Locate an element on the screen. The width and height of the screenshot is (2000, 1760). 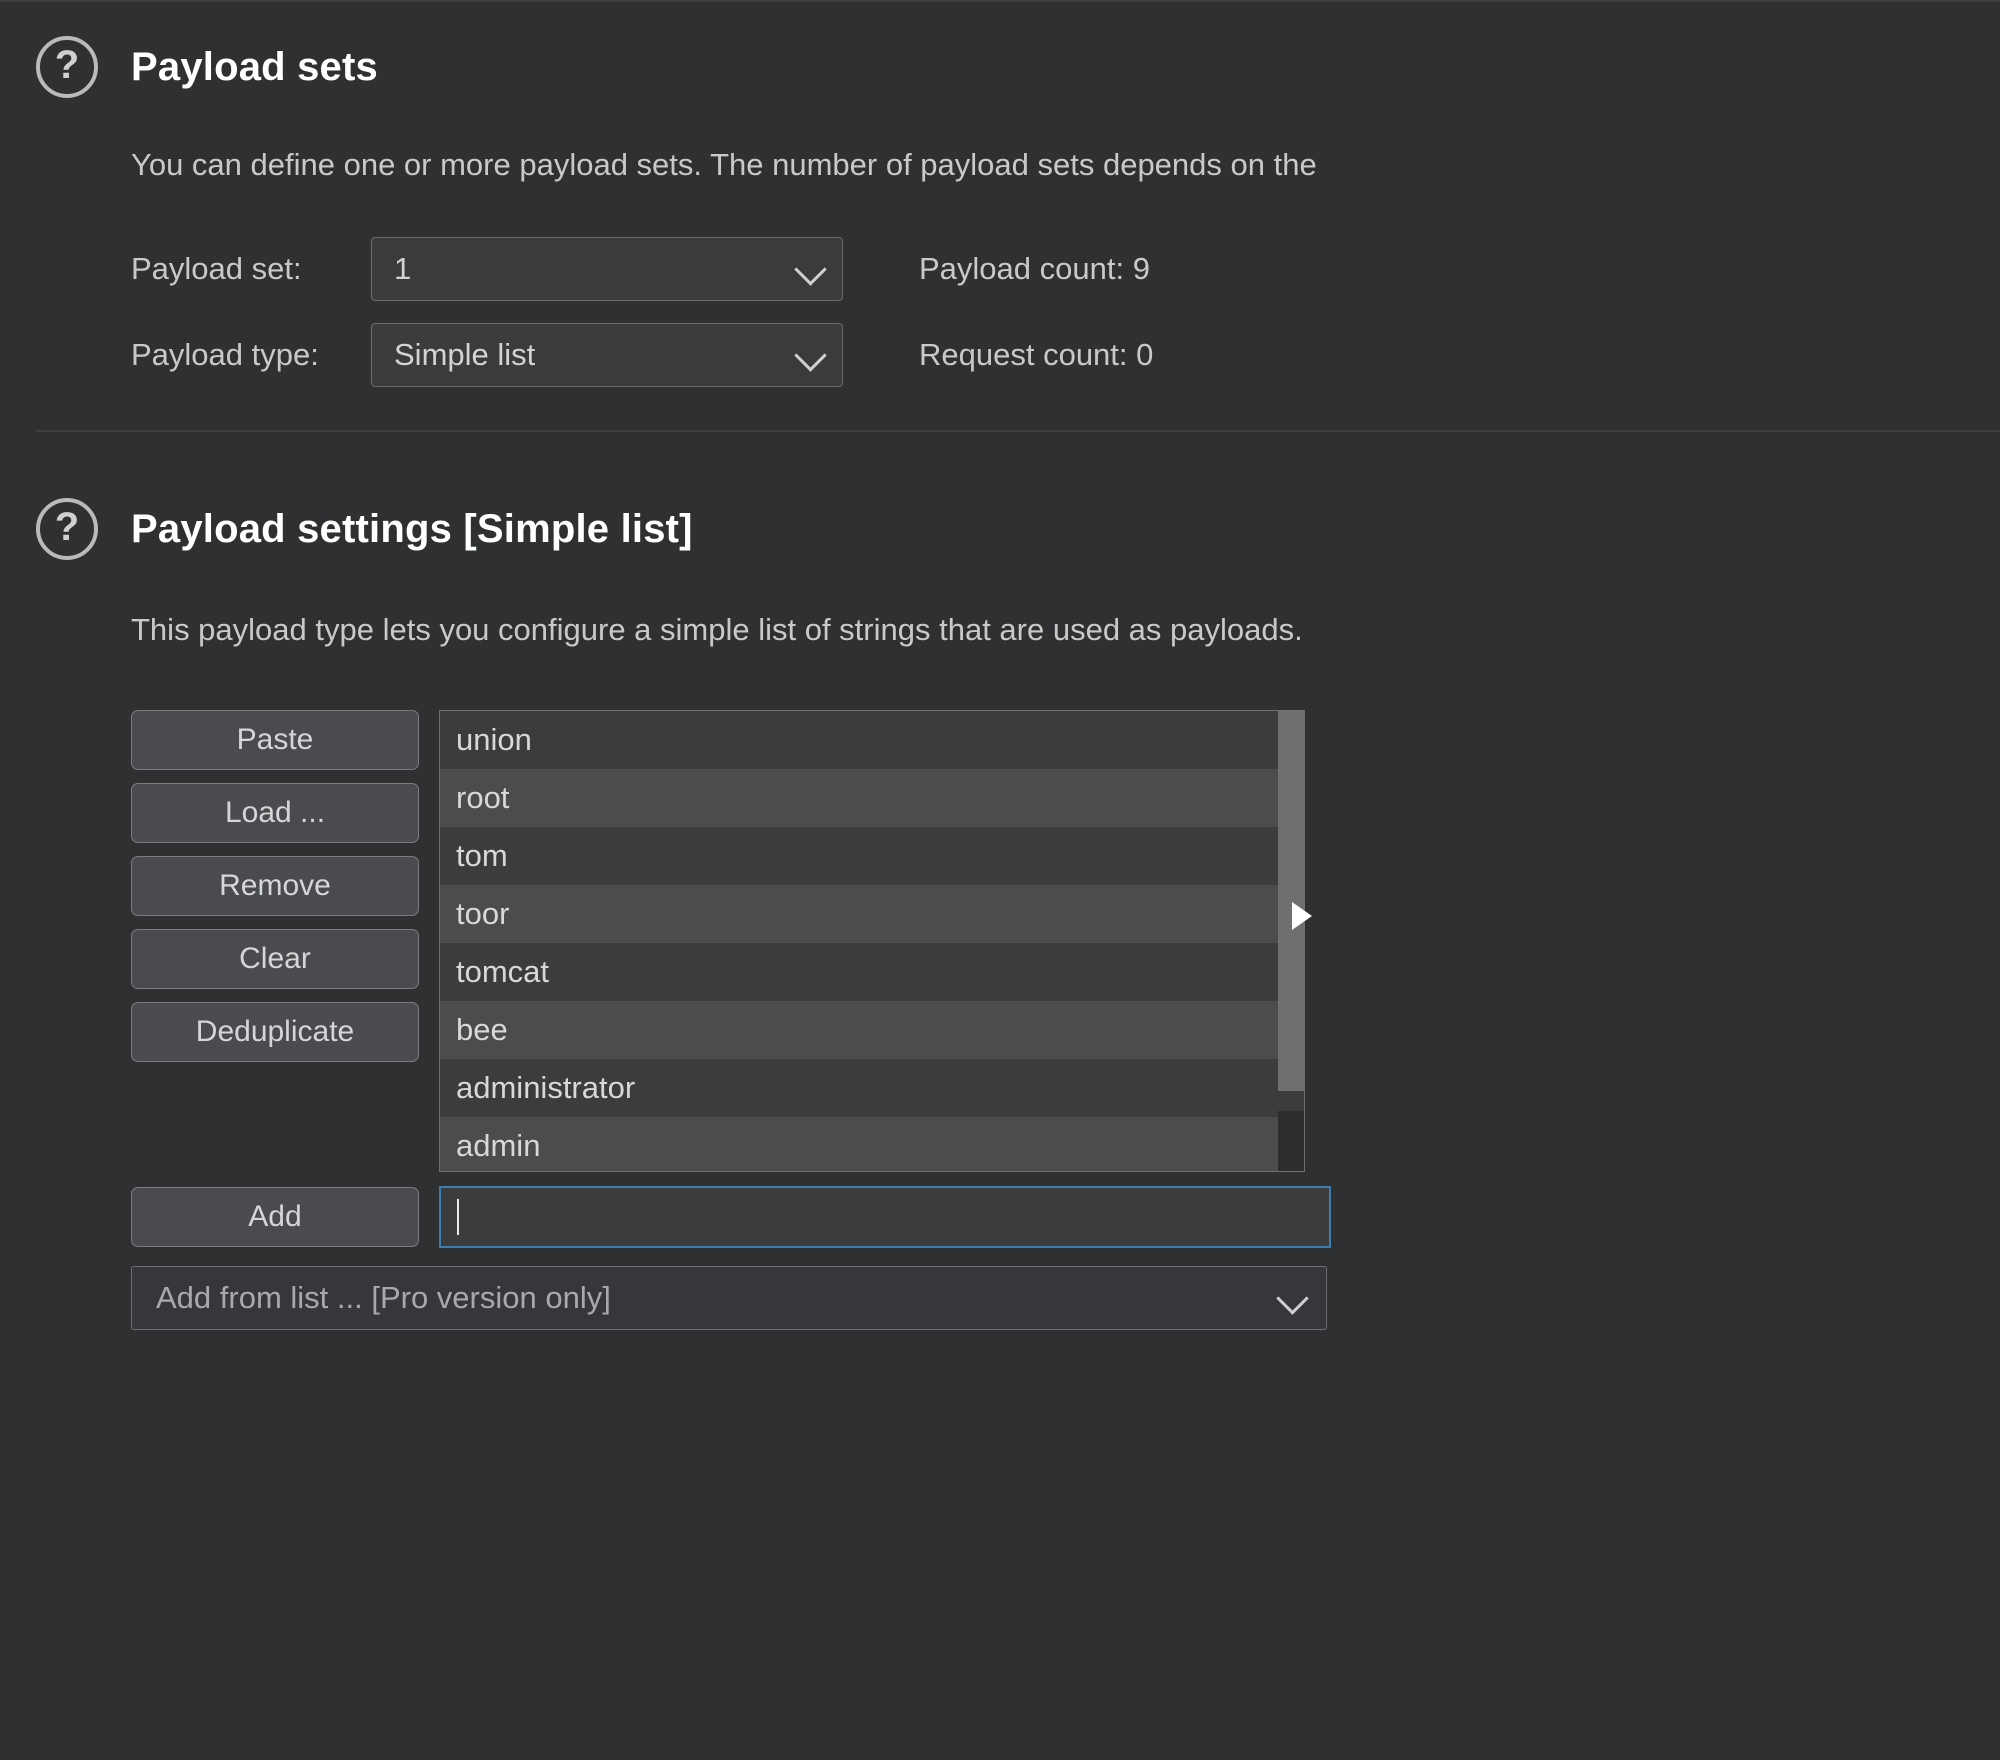
payload-sets-title: Payload sets is located at coordinates (254, 66).